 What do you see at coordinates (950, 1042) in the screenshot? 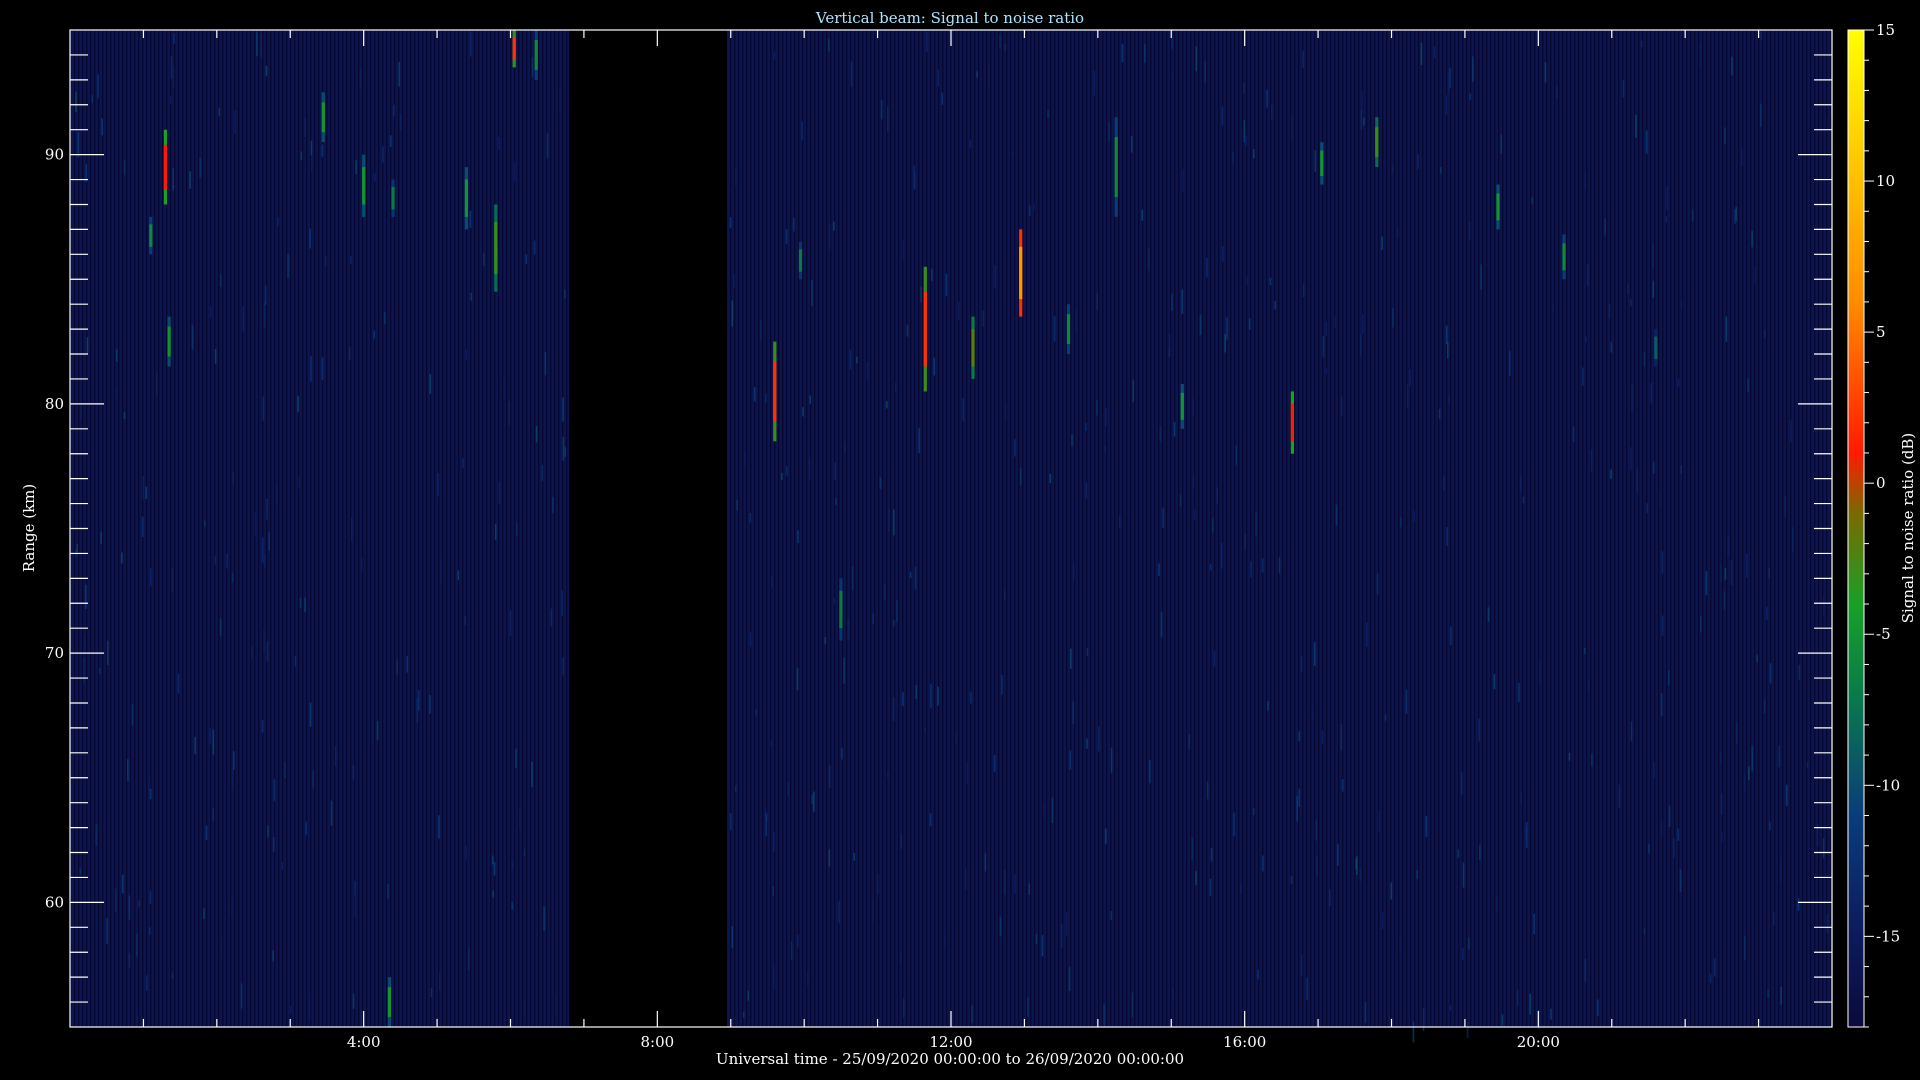
I see `x-tick-label: 12:00` at bounding box center [950, 1042].